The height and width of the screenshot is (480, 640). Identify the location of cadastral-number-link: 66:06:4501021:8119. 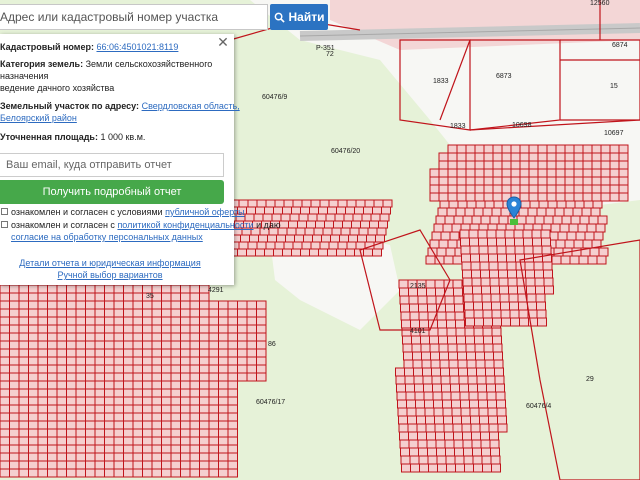
(137, 47).